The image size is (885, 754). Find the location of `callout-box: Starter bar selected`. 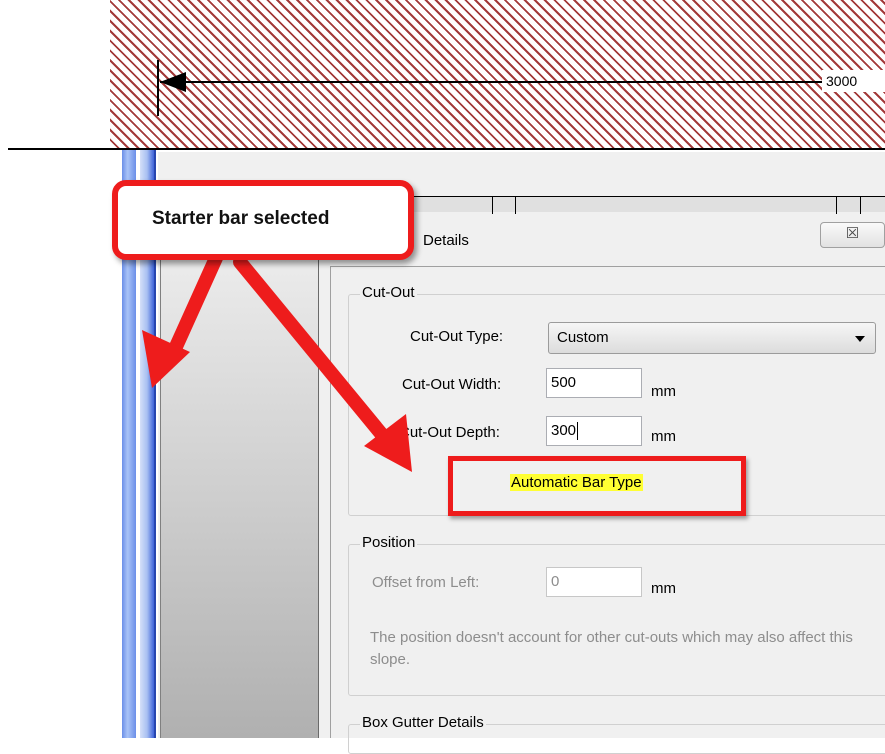

callout-box: Starter bar selected is located at coordinates (263, 220).